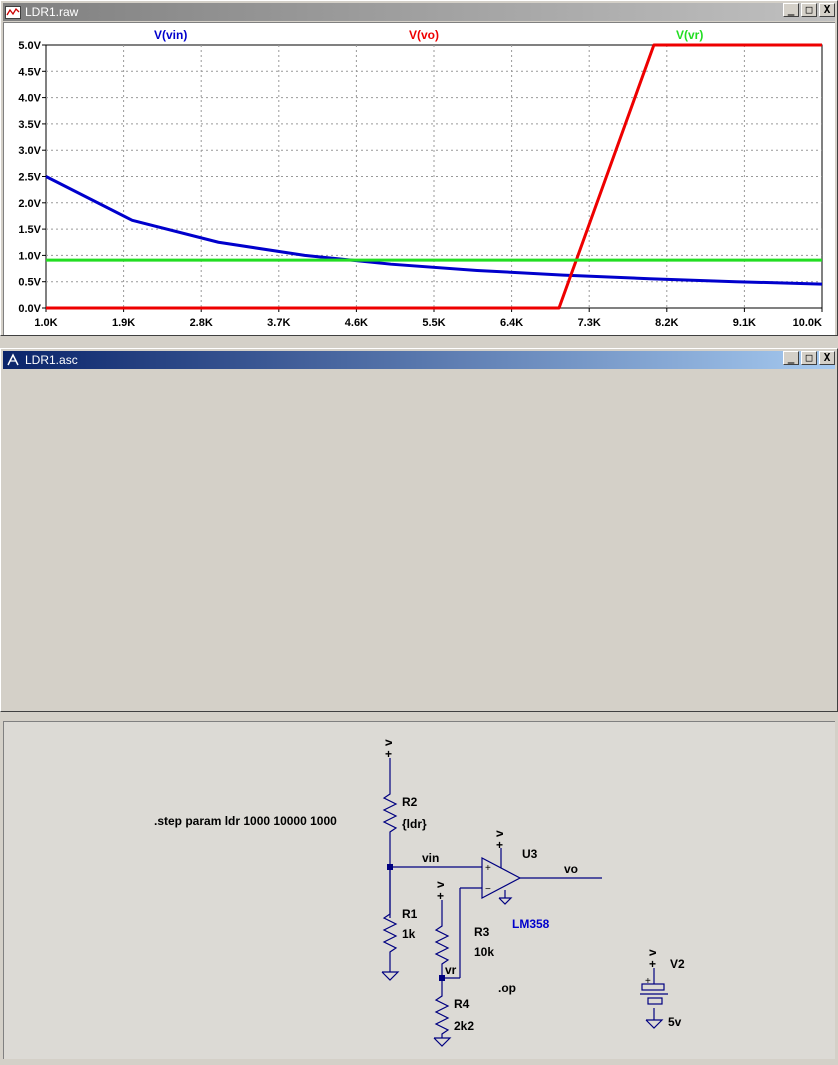 The height and width of the screenshot is (1065, 838). Describe the element at coordinates (689, 35) in the screenshot. I see `legend-entry: V(vr)` at that location.